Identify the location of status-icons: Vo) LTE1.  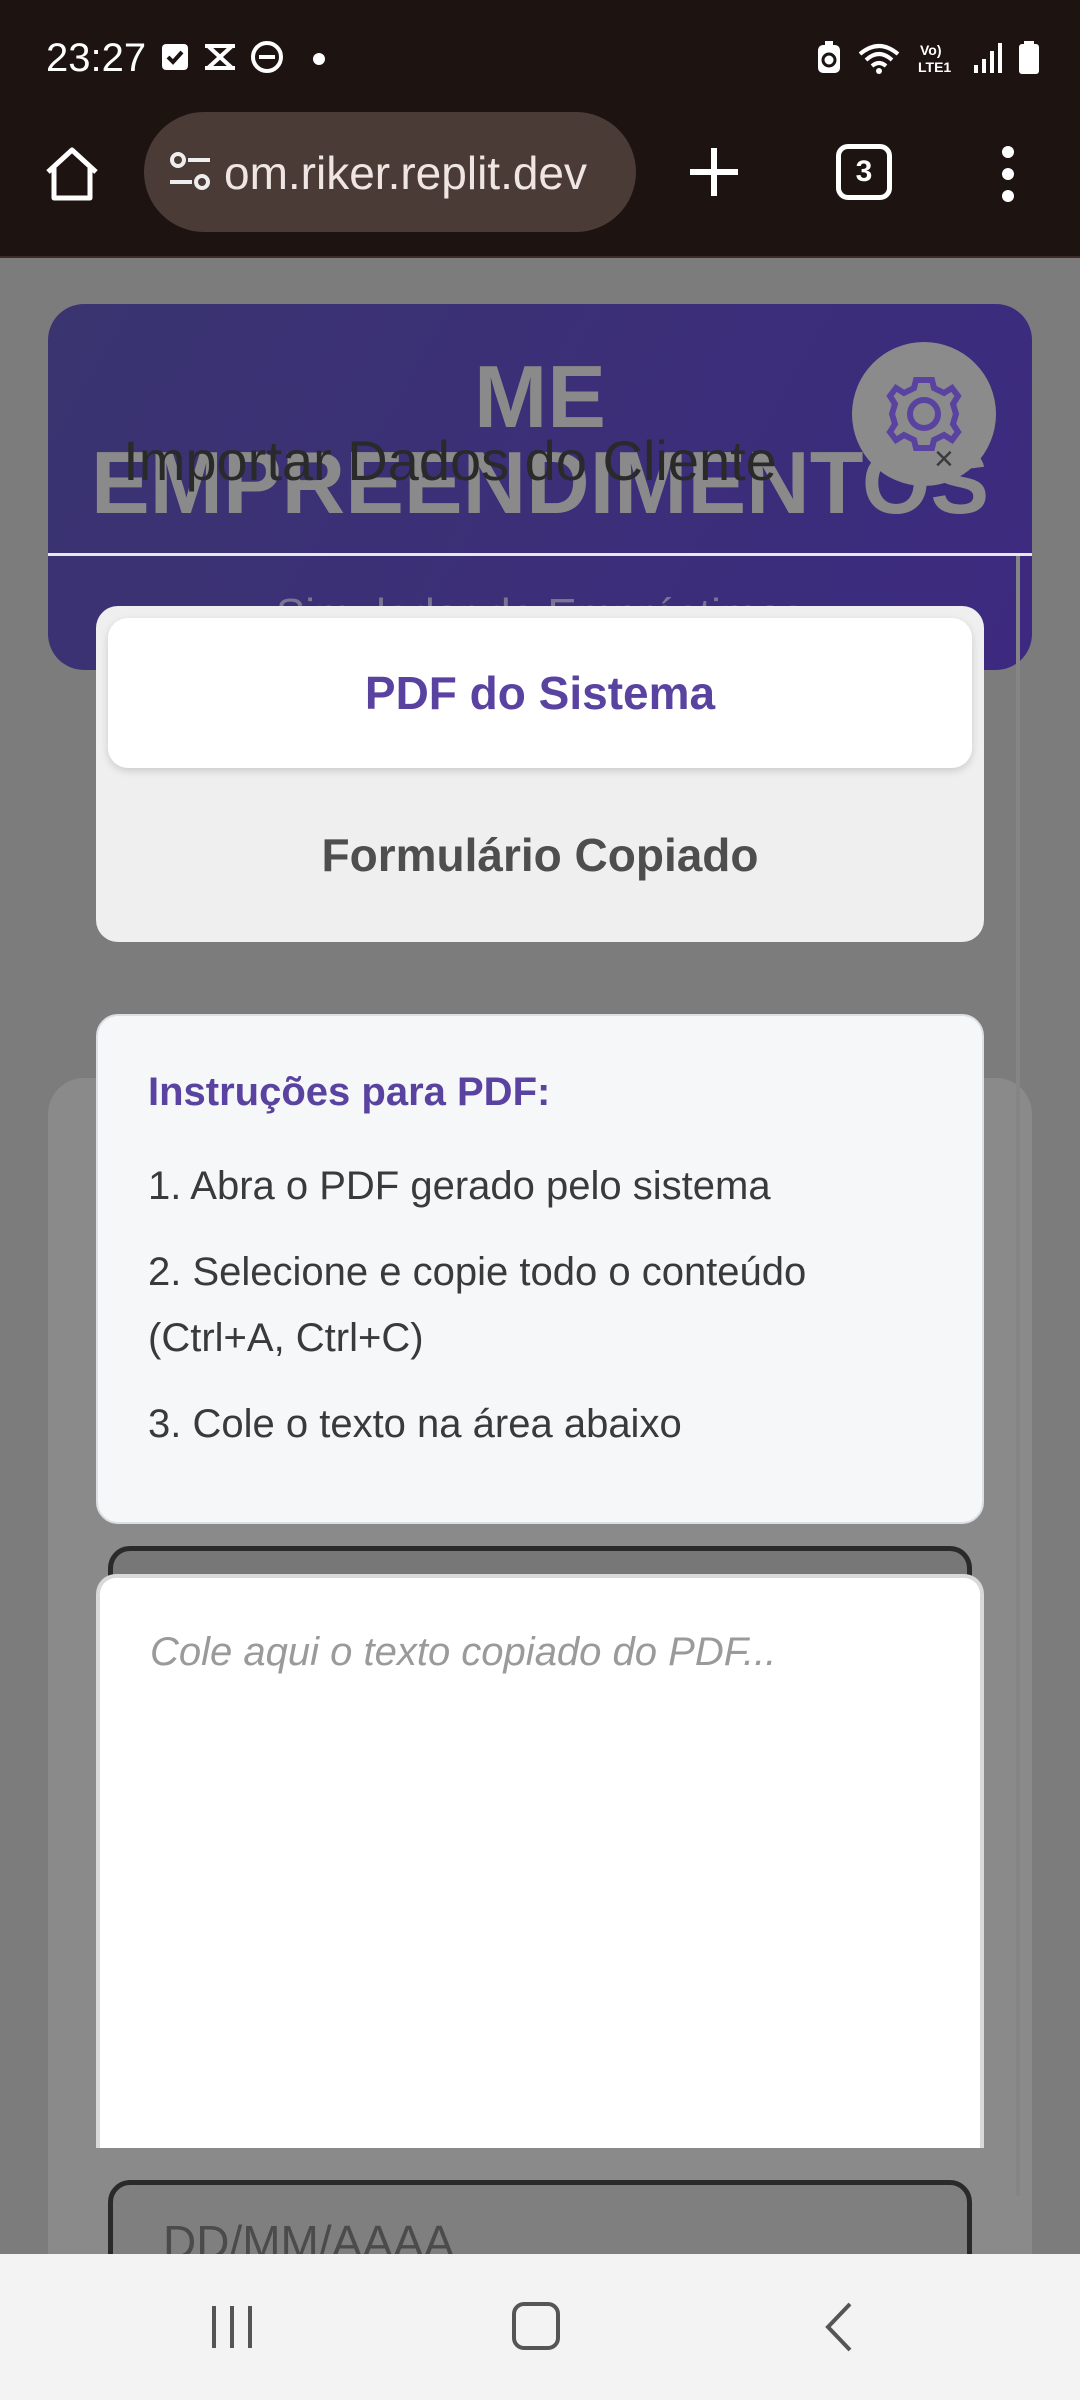
(928, 58).